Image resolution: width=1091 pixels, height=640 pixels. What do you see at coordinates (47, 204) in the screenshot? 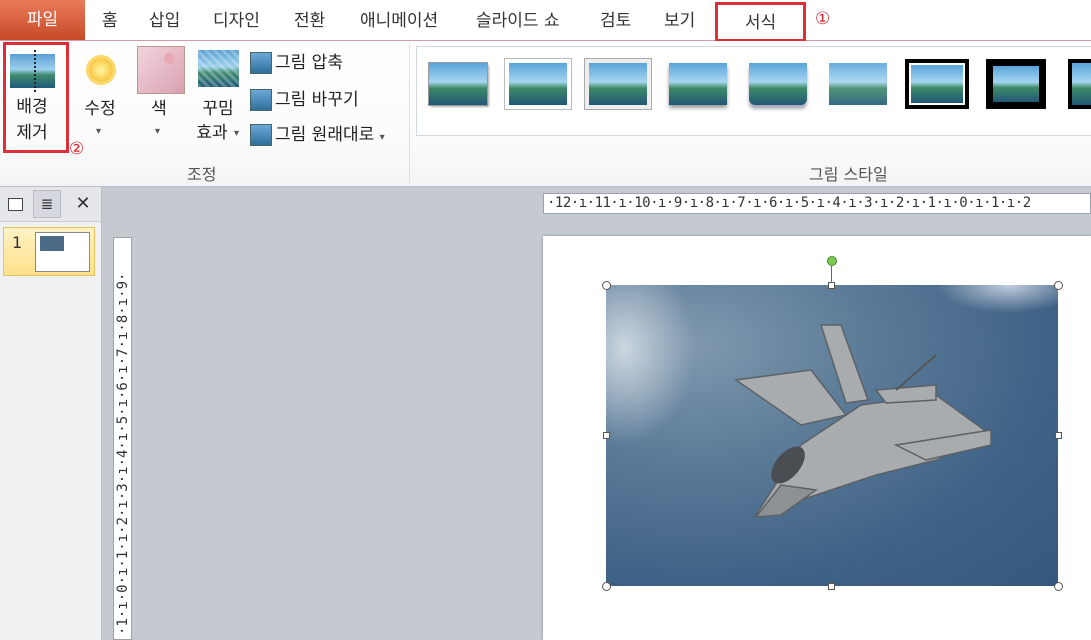
I see `outline-tab-icon: ≣` at bounding box center [47, 204].